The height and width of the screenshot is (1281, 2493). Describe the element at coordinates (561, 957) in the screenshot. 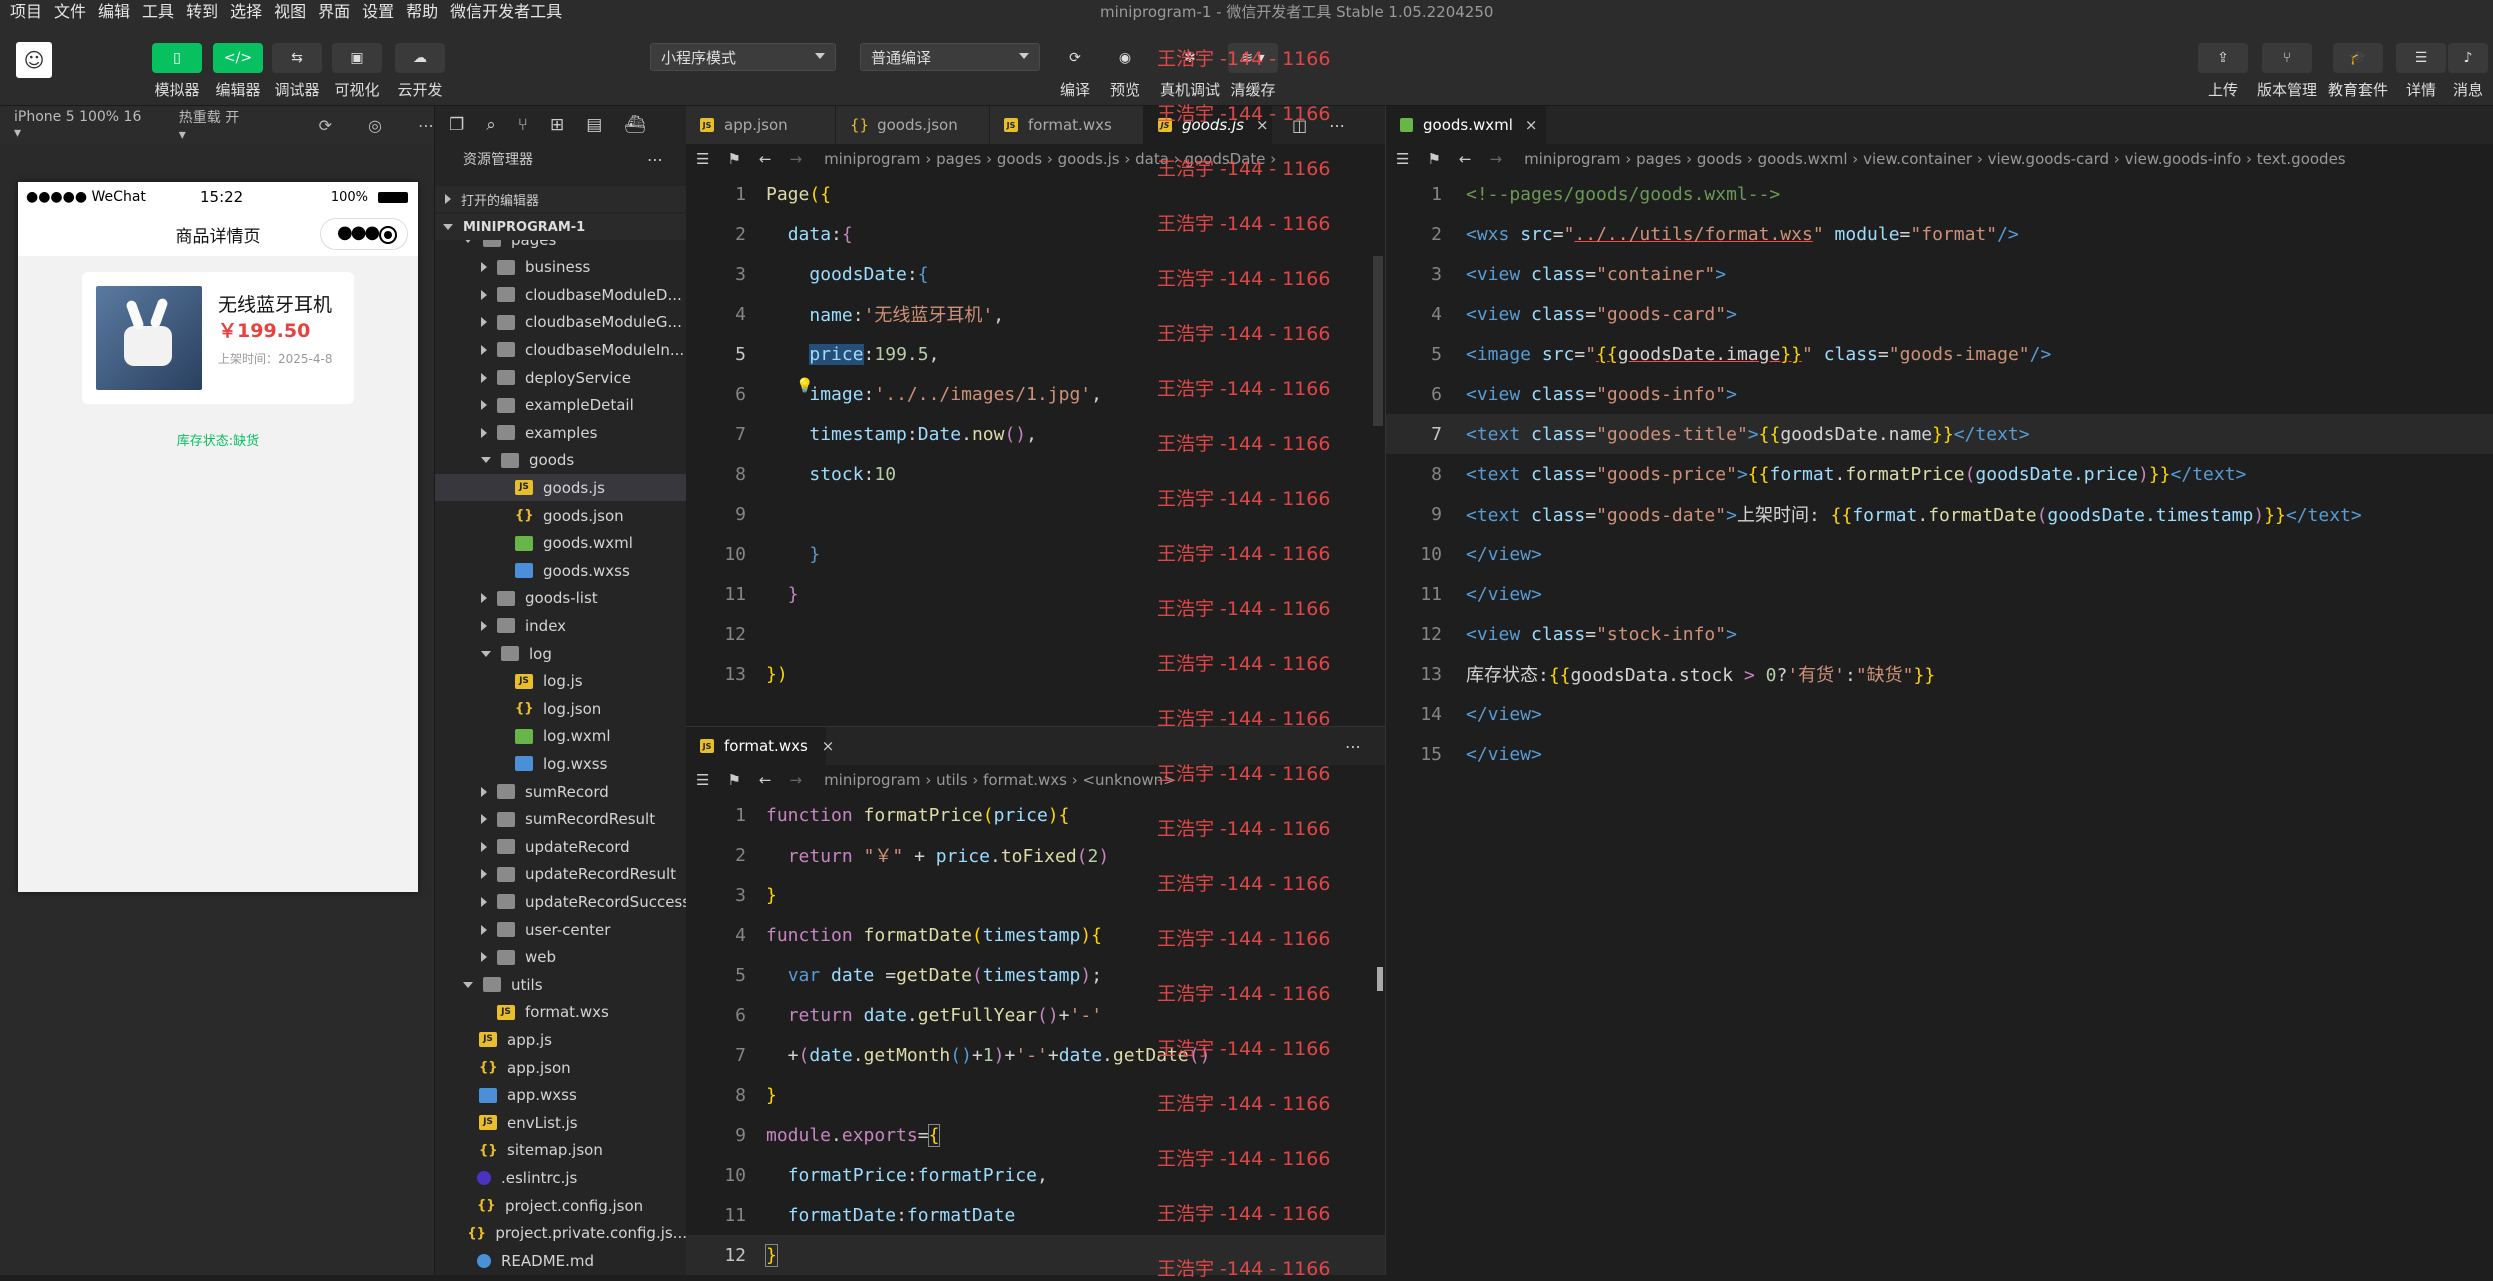

I see `folder-item: web` at that location.